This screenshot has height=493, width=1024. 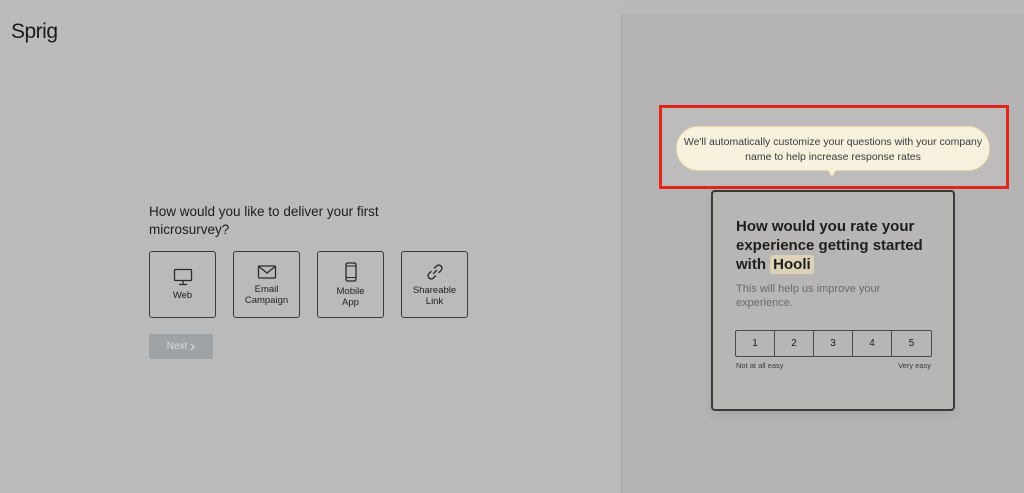 I want to click on scale-low-label: Not at all easy, so click(x=760, y=365).